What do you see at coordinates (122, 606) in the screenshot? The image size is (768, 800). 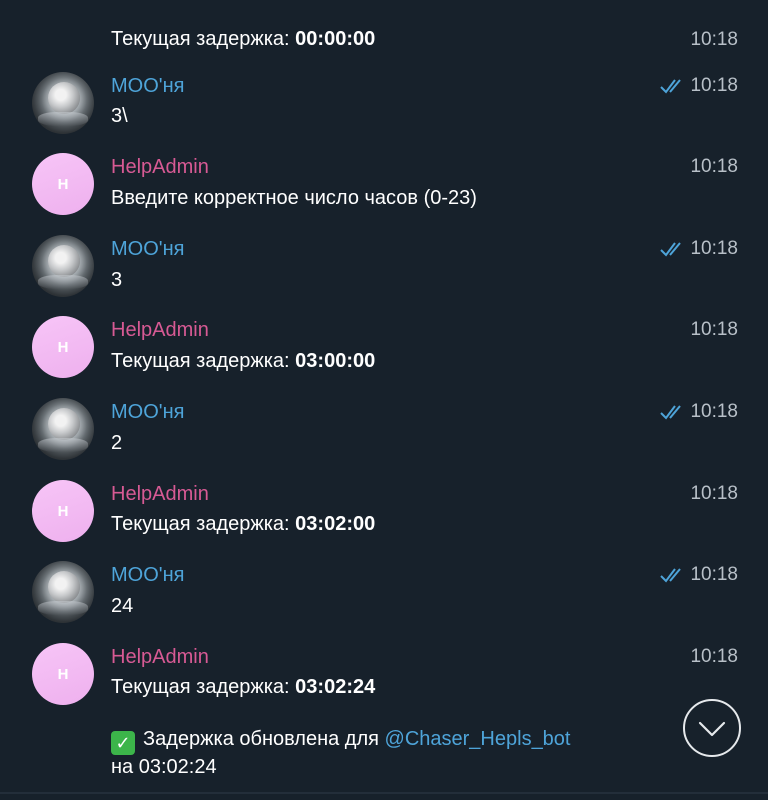 I see `message-text: 24` at bounding box center [122, 606].